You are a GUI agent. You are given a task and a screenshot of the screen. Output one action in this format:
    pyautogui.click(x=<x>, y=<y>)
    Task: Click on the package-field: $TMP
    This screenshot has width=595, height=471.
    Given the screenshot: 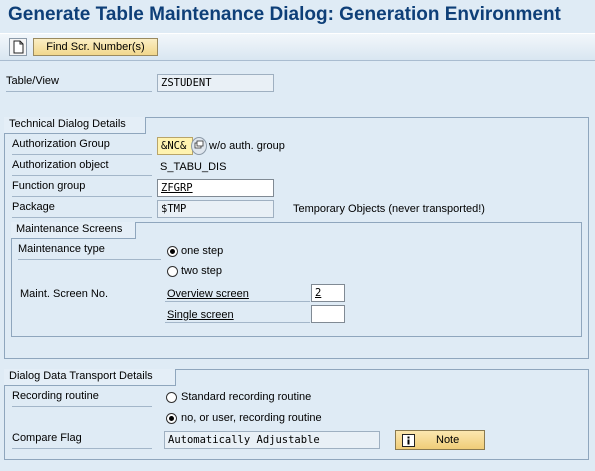 What is the action you would take?
    pyautogui.click(x=215, y=209)
    